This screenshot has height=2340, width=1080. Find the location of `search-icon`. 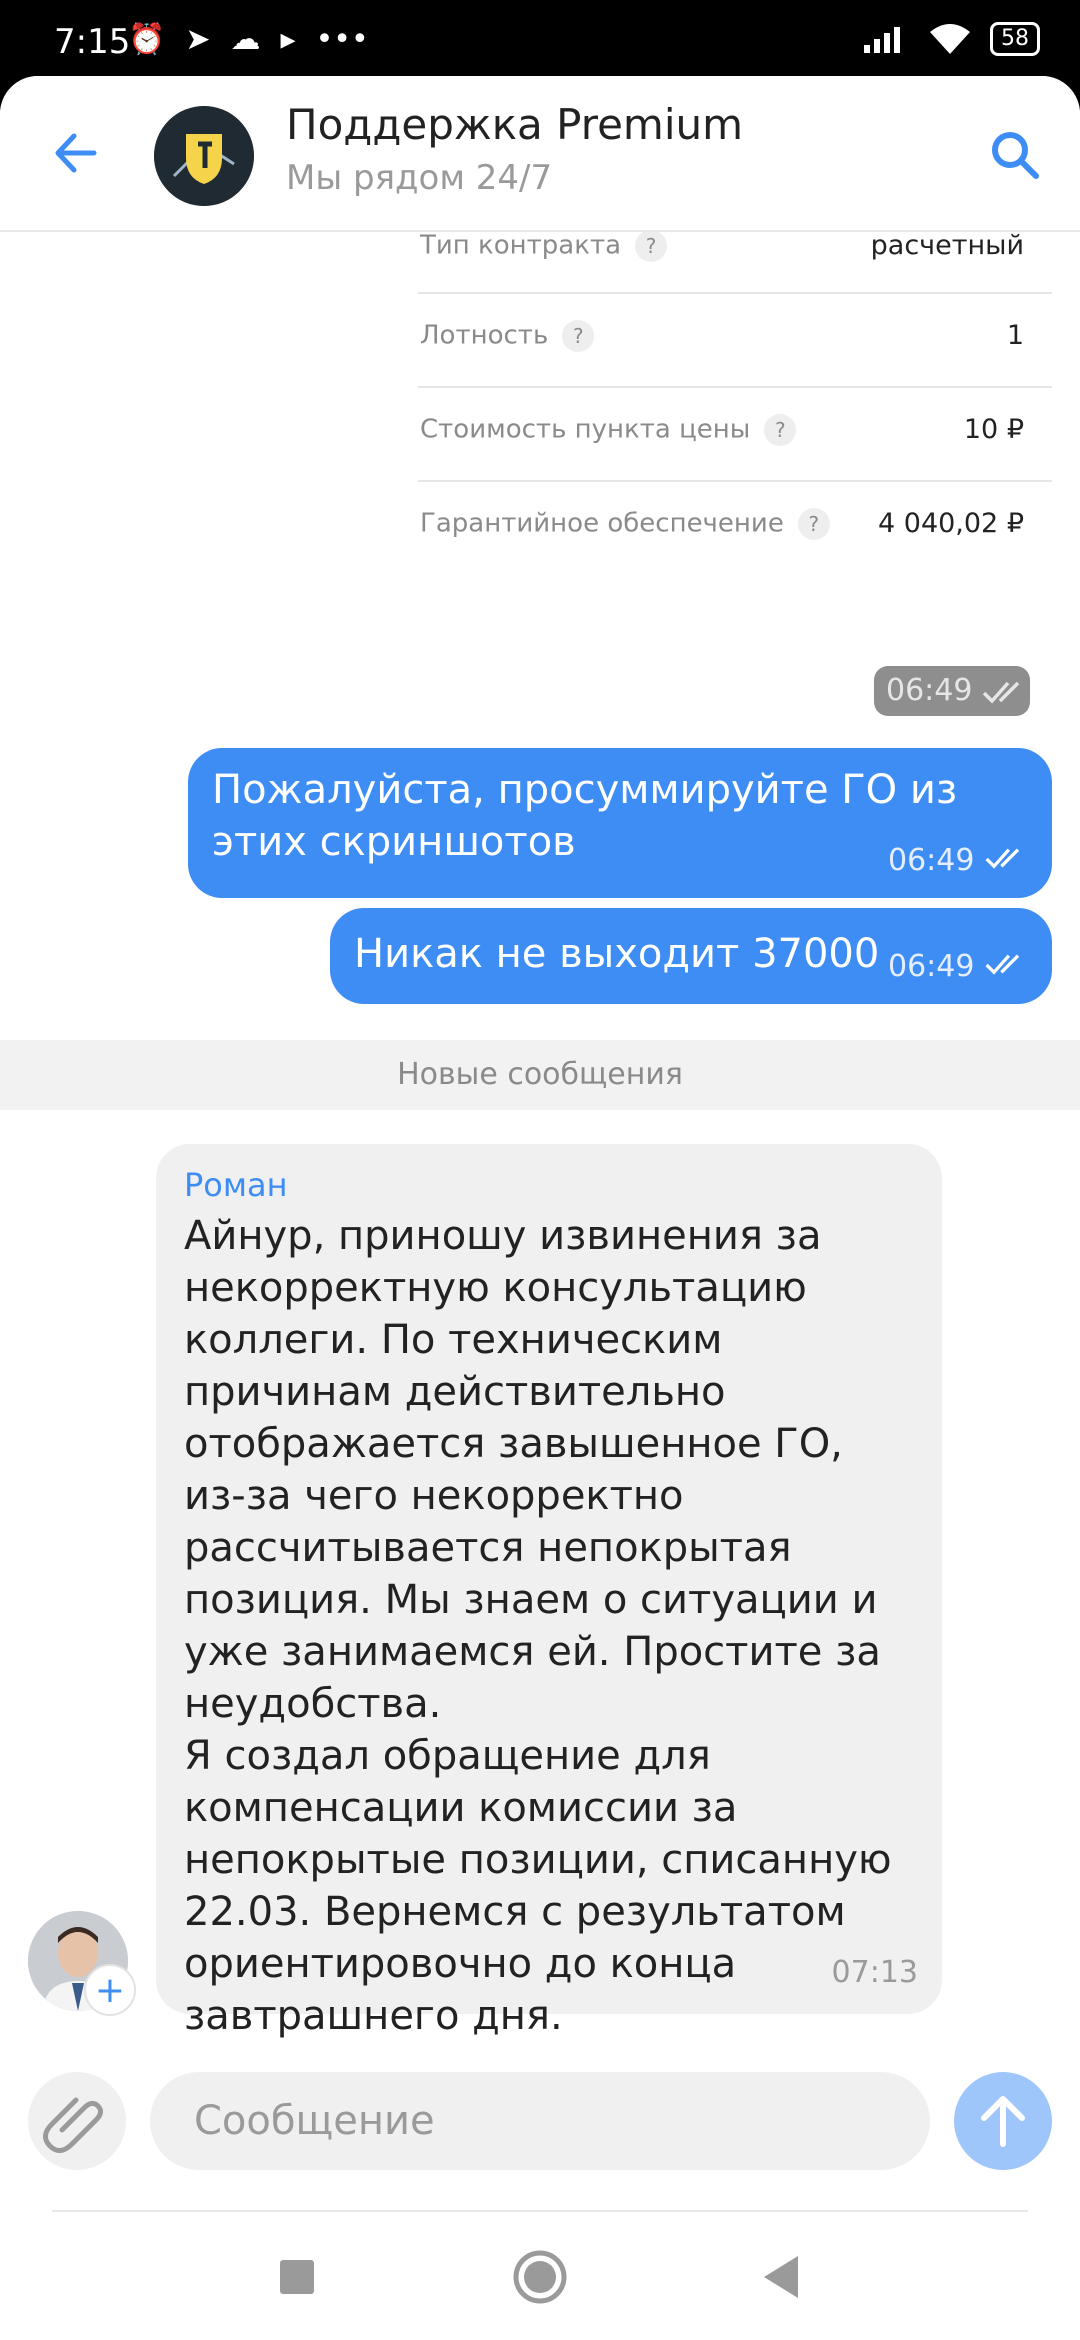

search-icon is located at coordinates (1014, 154).